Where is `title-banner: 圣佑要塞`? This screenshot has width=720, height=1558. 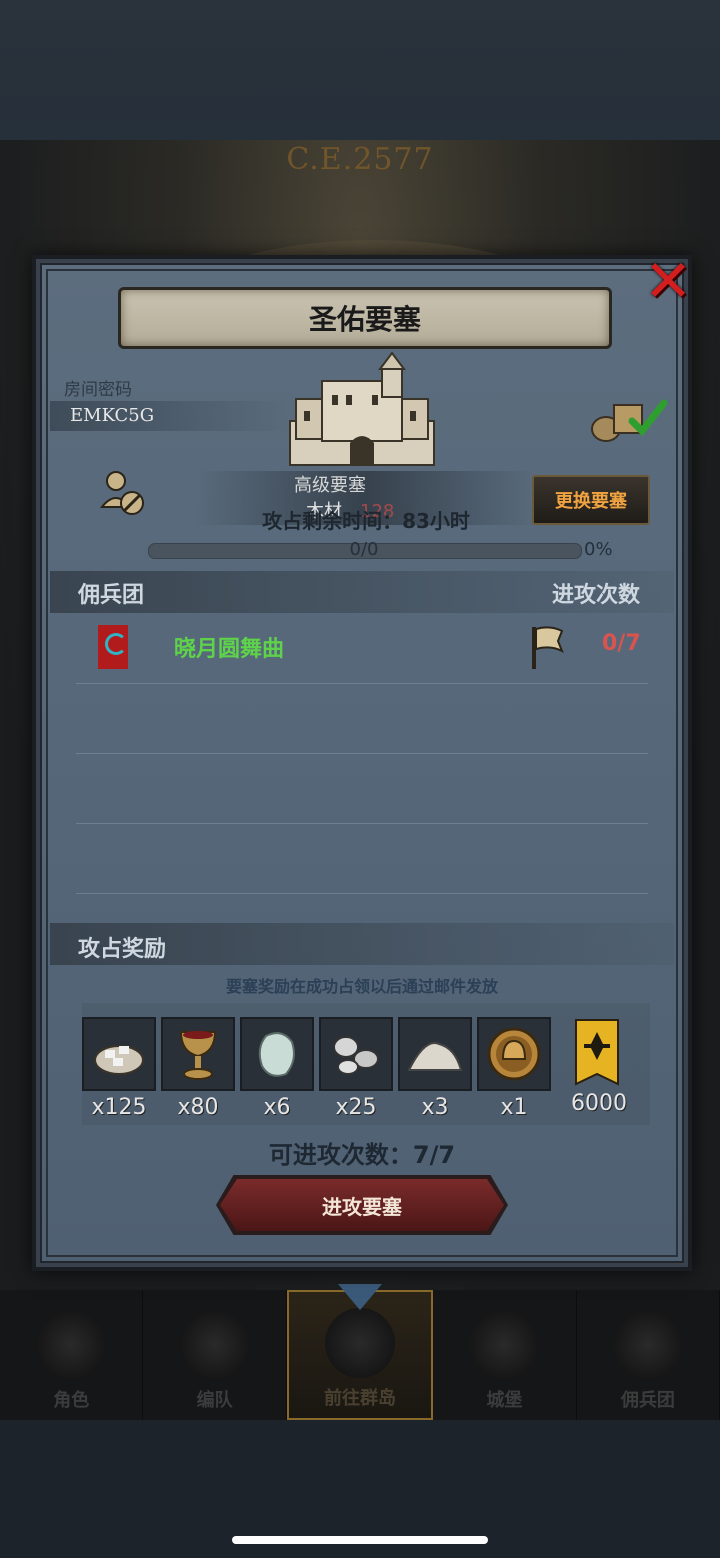
title-banner: 圣佑要塞 is located at coordinates (365, 318).